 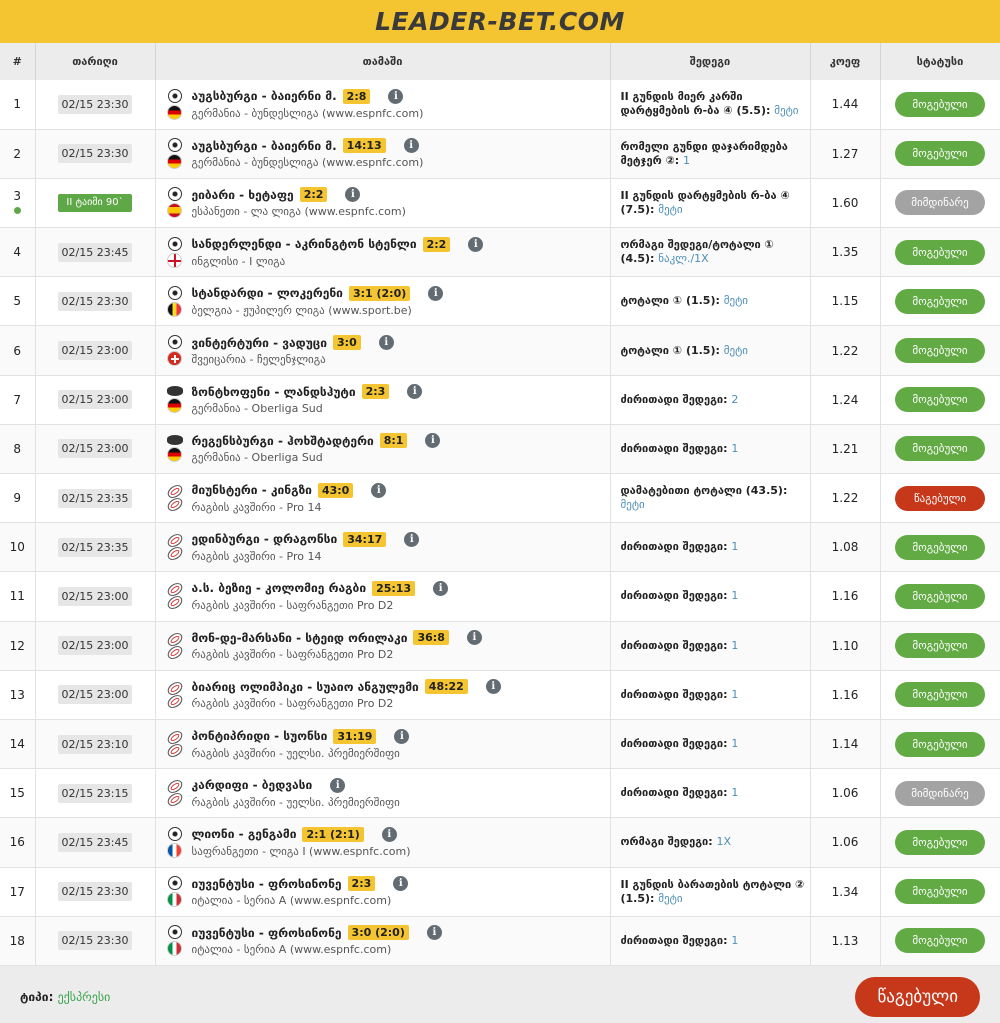 I want to click on league-name: რაგბის კავშირი - უელსი. პრემიერშიფი, so click(x=295, y=802).